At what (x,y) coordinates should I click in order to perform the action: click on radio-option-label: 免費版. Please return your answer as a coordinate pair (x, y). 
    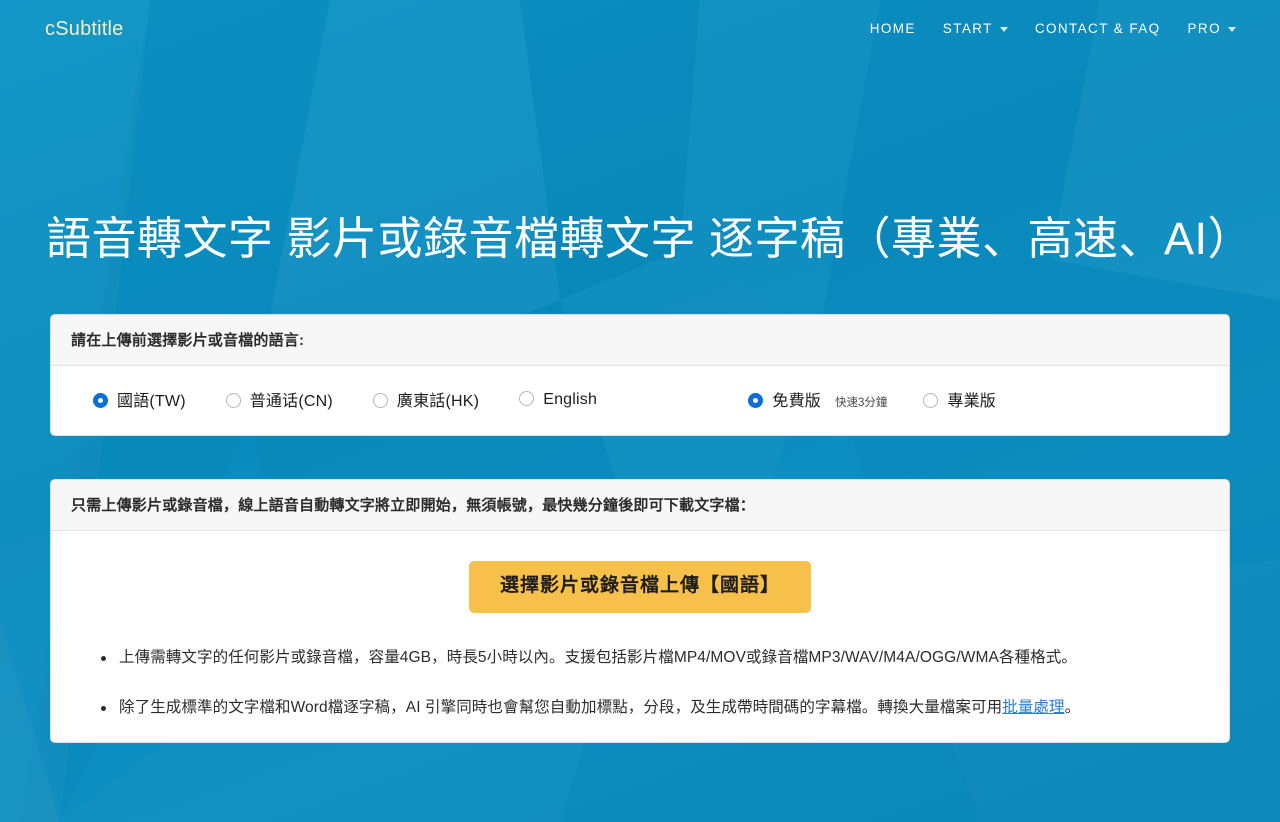
    Looking at the image, I should click on (796, 401).